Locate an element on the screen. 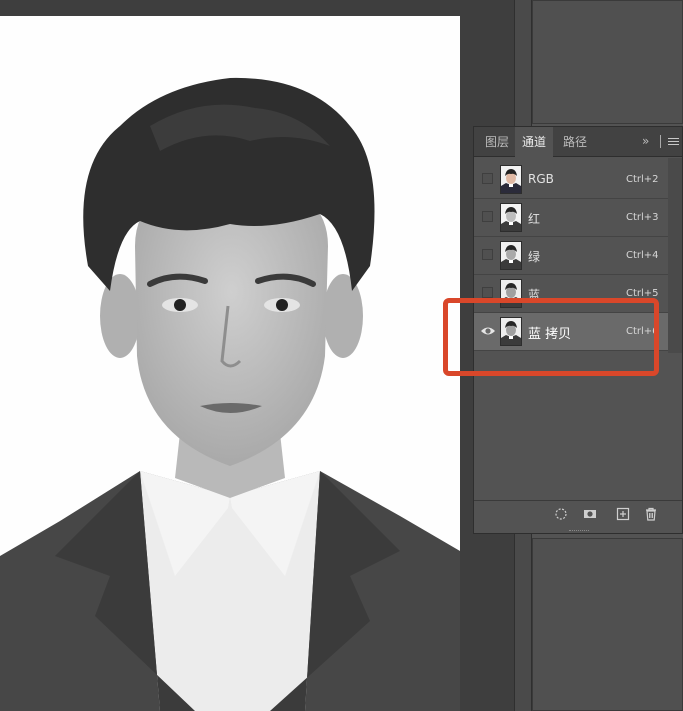 The image size is (683, 711). channel-name: 绿 is located at coordinates (534, 257).